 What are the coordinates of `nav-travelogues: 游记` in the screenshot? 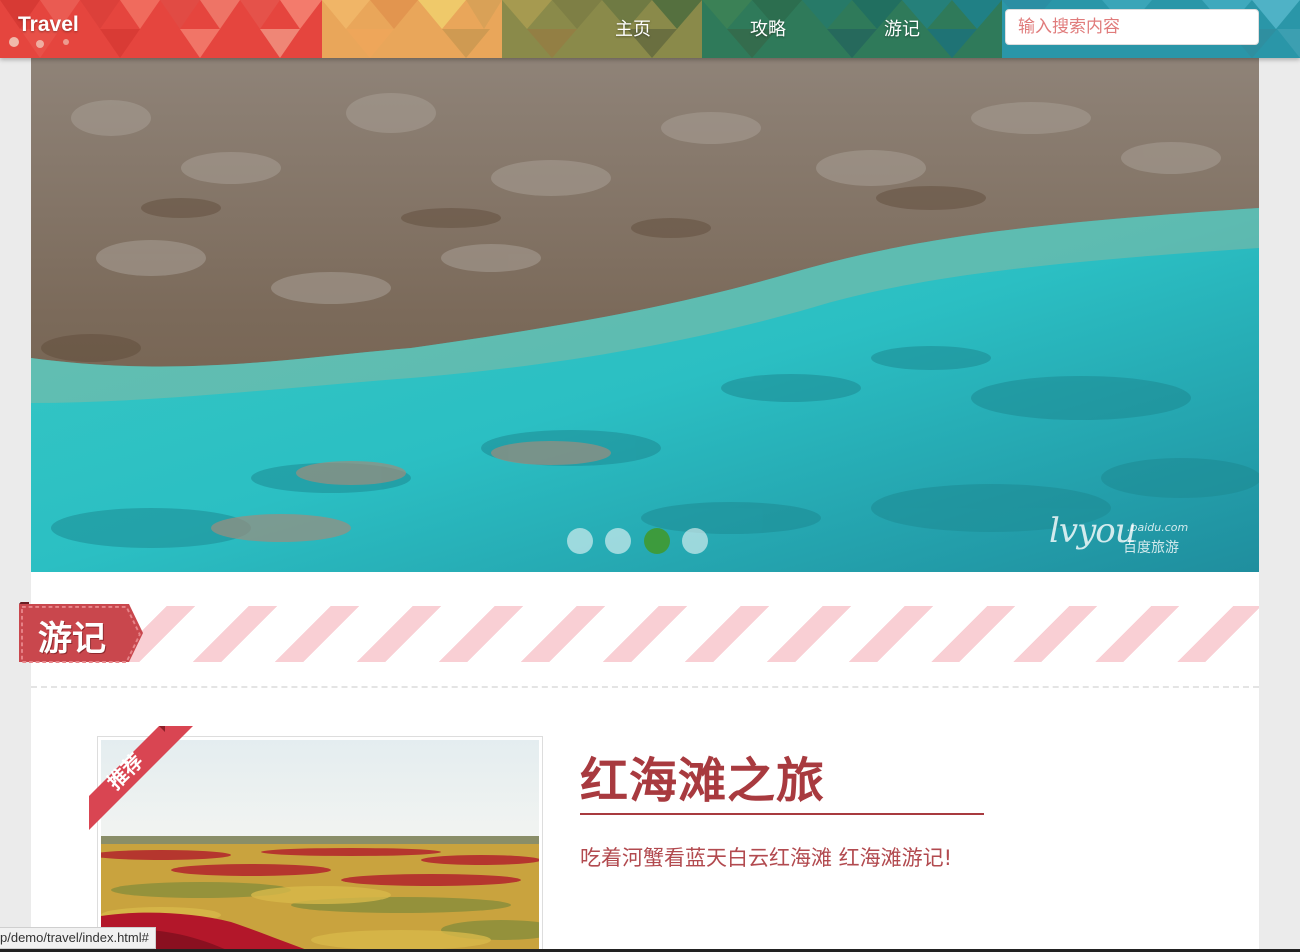 It's located at (902, 28).